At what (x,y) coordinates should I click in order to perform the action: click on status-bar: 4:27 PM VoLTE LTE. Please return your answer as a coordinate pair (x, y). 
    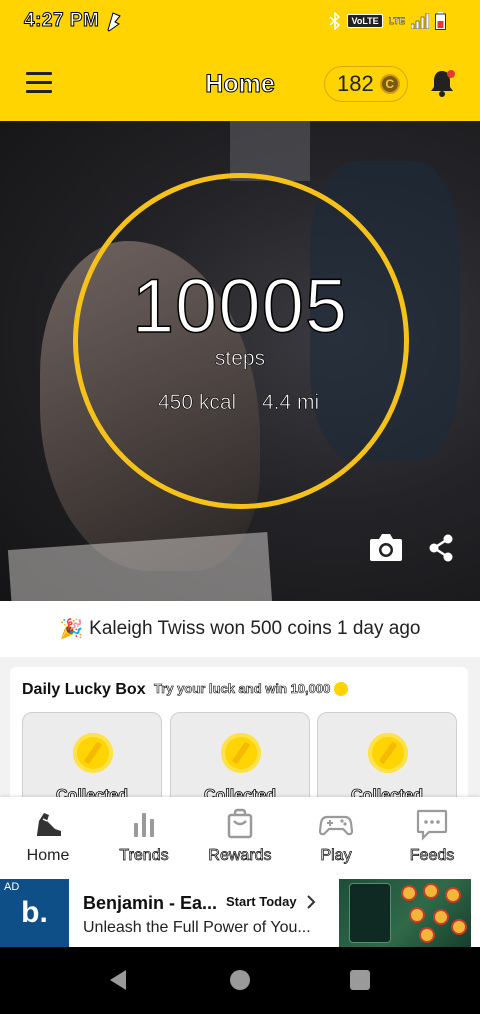
    Looking at the image, I should click on (240, 22).